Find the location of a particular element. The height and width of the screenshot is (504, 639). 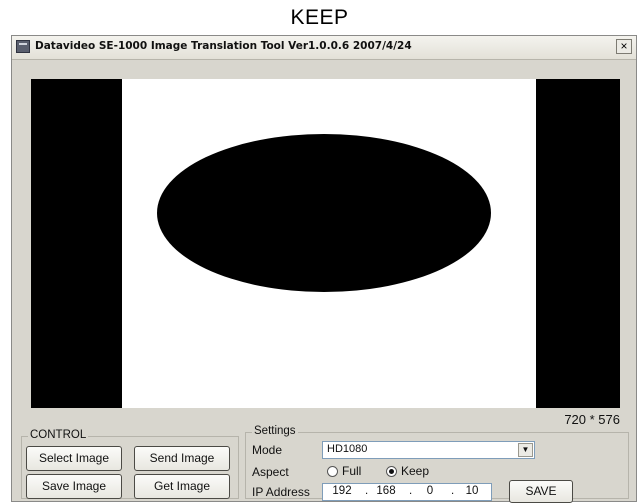

get-image-button: Get Image is located at coordinates (182, 486).